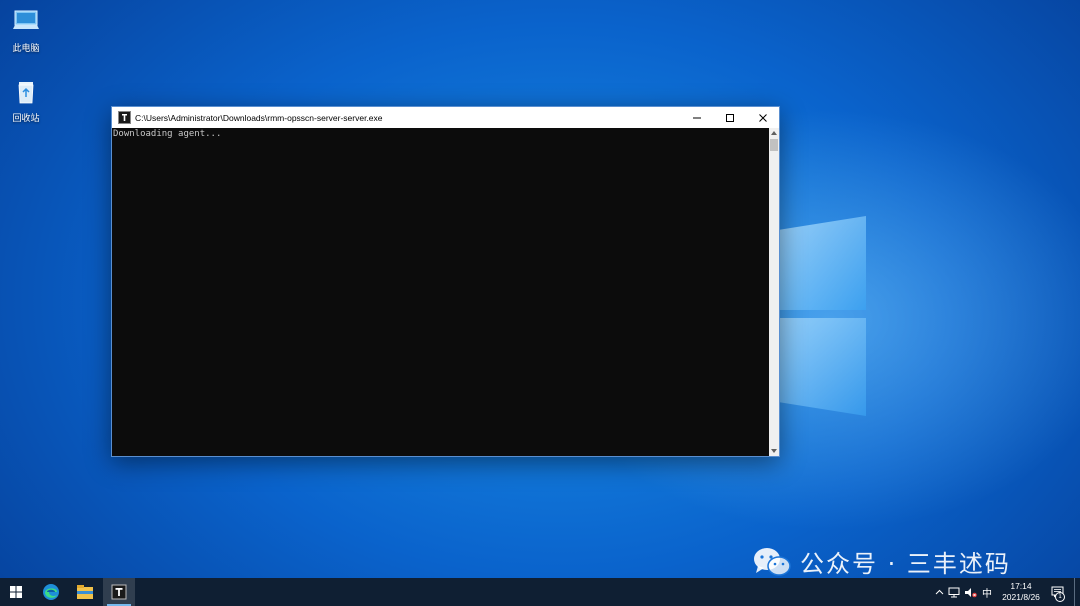 The image size is (1080, 606). I want to click on input-method-indicator: 中, so click(987, 592).